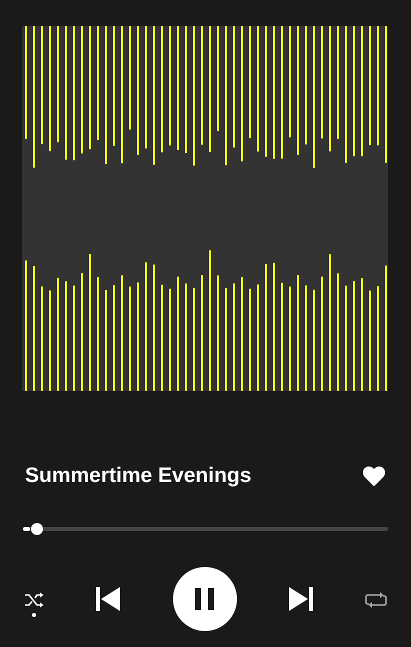 The image size is (411, 647). What do you see at coordinates (34, 600) in the screenshot?
I see `shuffle-icon` at bounding box center [34, 600].